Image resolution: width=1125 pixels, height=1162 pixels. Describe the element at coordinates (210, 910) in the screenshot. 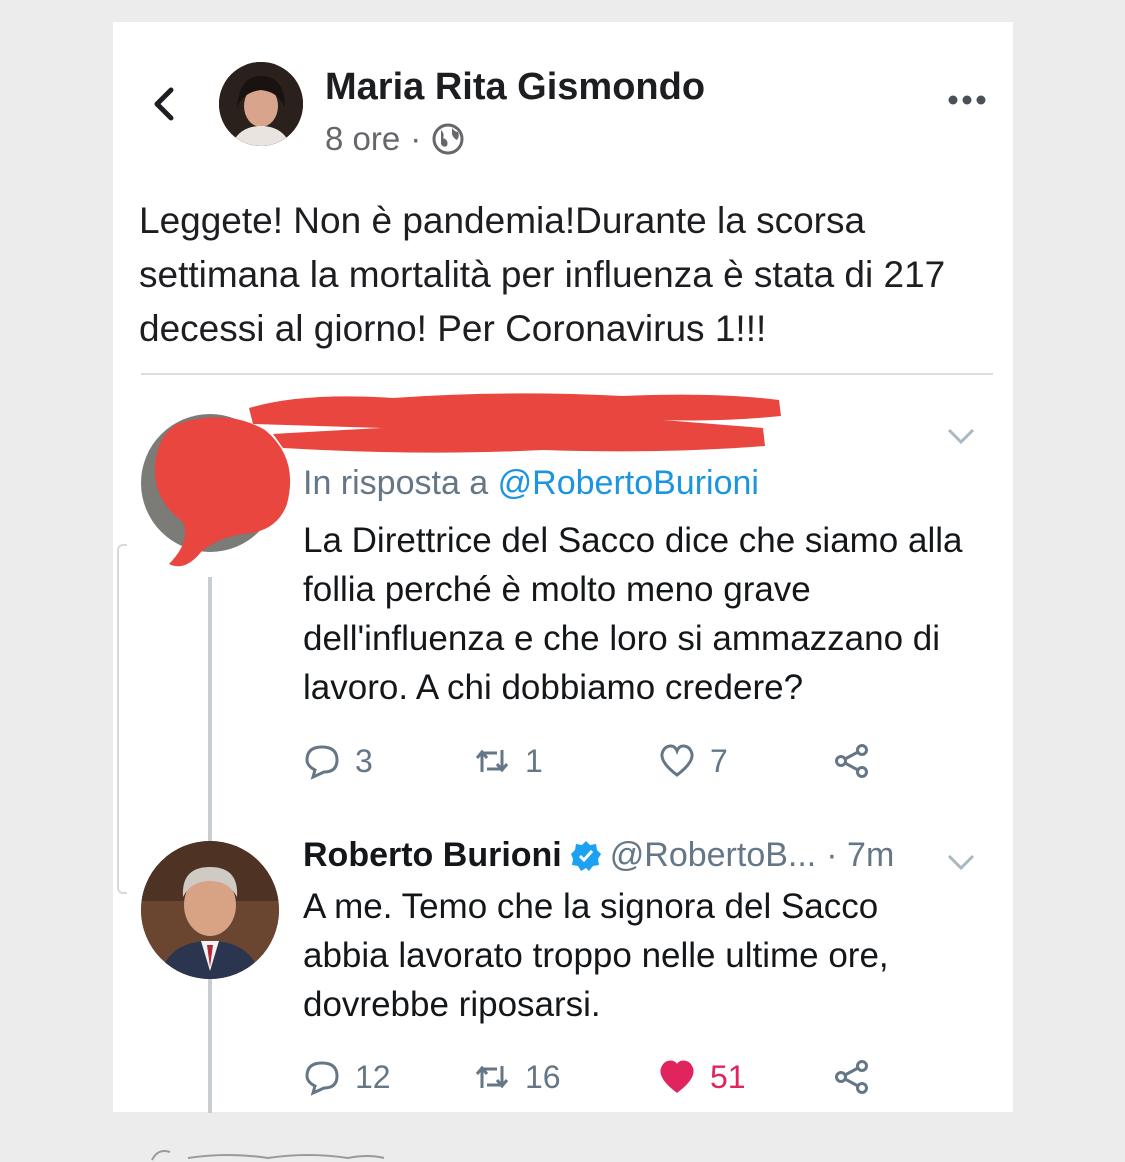

I see `tweet2-avatar` at that location.